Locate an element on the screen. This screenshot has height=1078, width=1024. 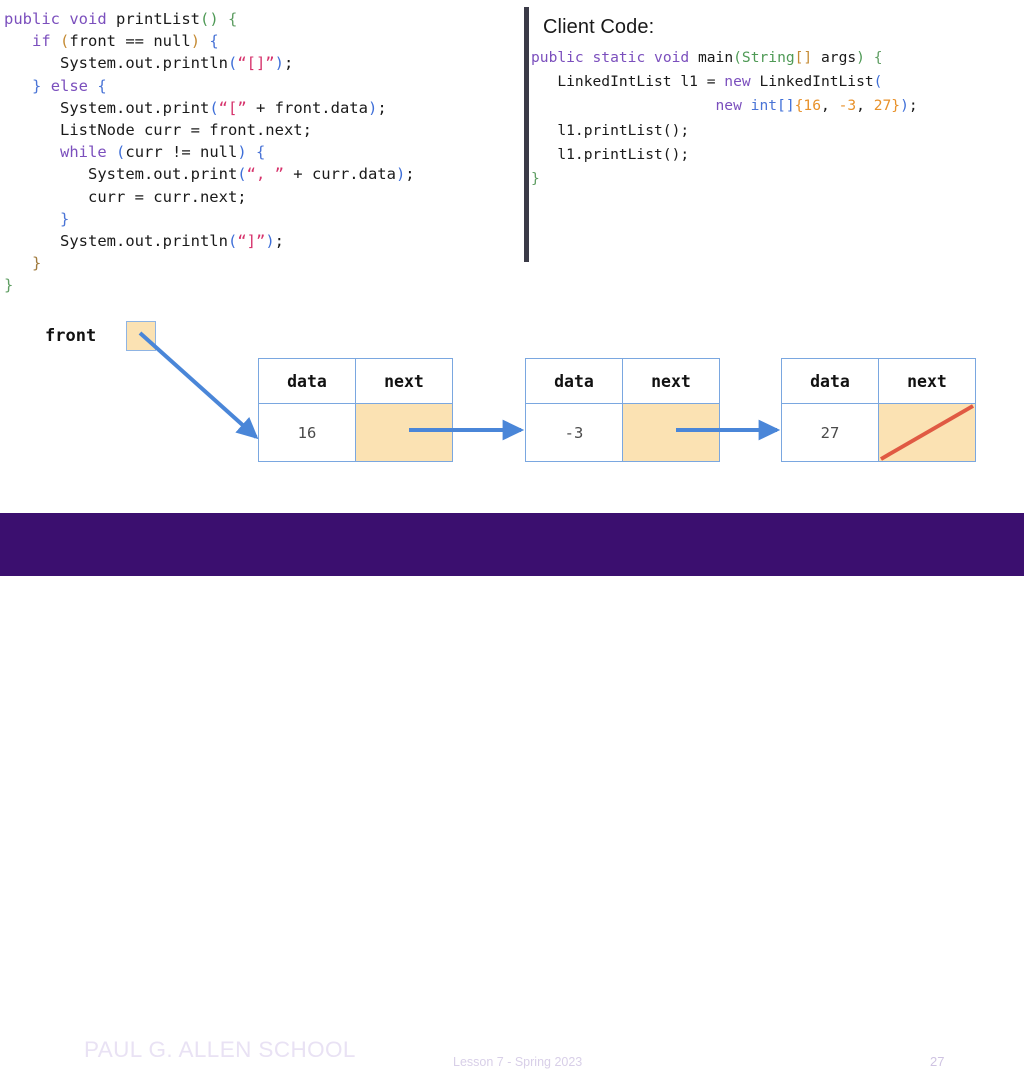
code-line: curr = curr.next; is located at coordinates (209, 197).